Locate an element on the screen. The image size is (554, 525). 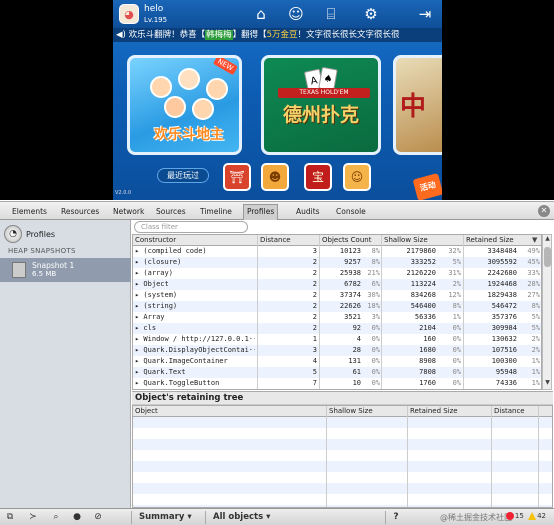
cell-name: ▸ Quark.ImageContainer is located at coordinates (181, 361).